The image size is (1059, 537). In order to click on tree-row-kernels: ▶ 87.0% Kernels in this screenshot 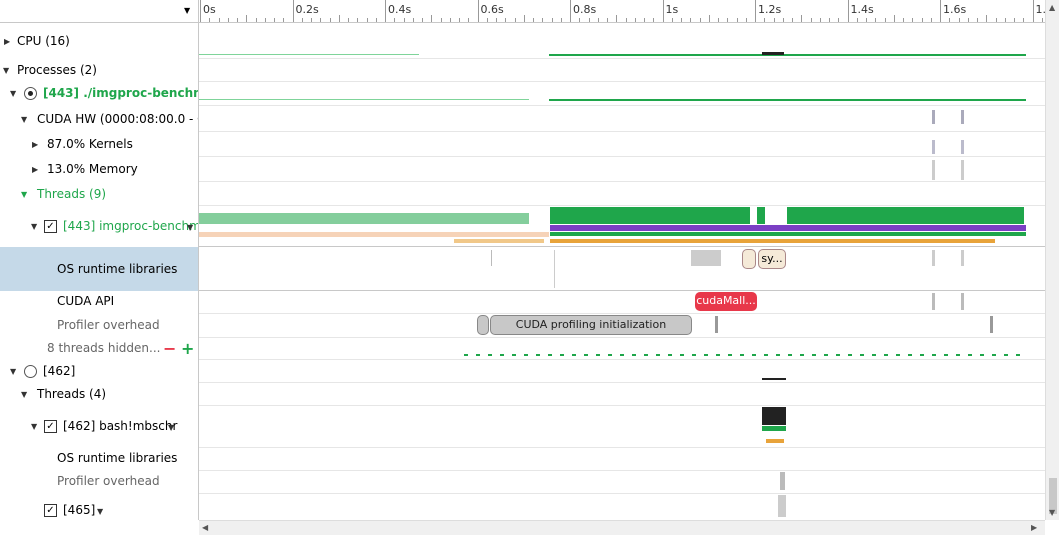, I will do `click(99, 145)`.